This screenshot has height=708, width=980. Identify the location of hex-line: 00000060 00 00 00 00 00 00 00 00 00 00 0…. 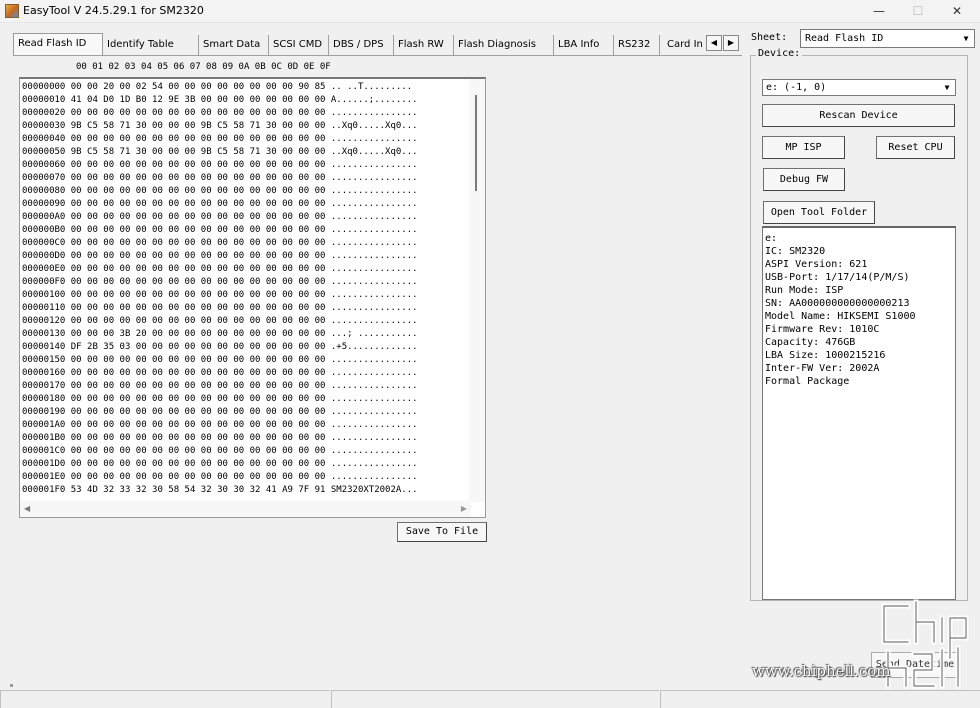
(220, 165).